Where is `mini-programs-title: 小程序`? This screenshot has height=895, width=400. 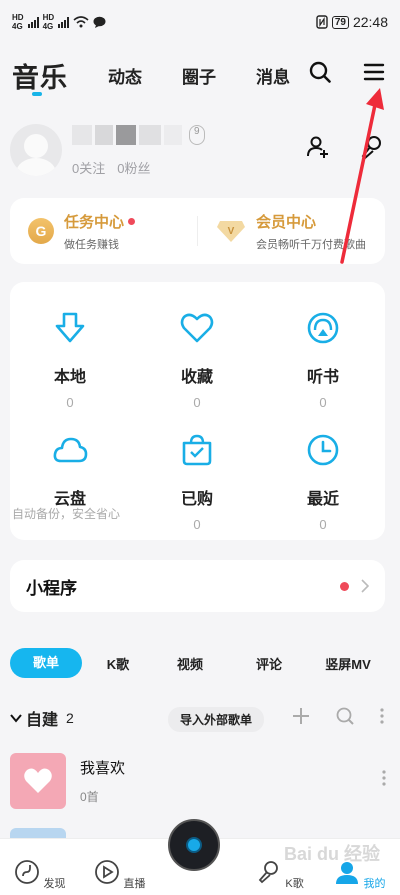 mini-programs-title: 小程序 is located at coordinates (51, 588).